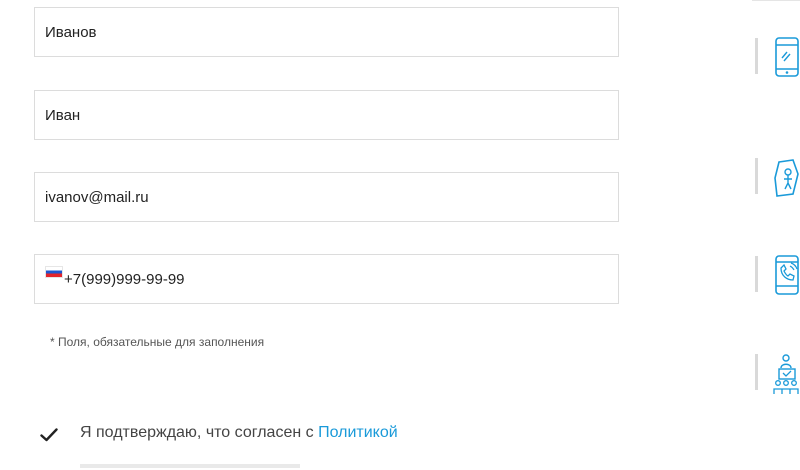 The width and height of the screenshot is (800, 470). Describe the element at coordinates (124, 279) in the screenshot. I see `phone-value: +7(999)999-99-99` at that location.